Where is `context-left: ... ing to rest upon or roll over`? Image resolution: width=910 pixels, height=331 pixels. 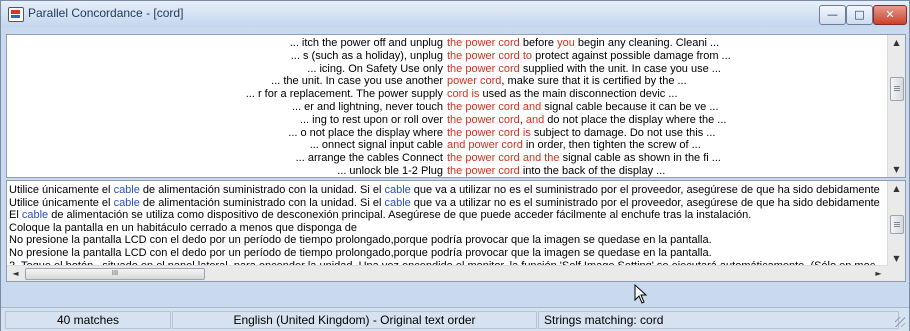 context-left: ... ing to rest upon or roll over is located at coordinates (371, 119).